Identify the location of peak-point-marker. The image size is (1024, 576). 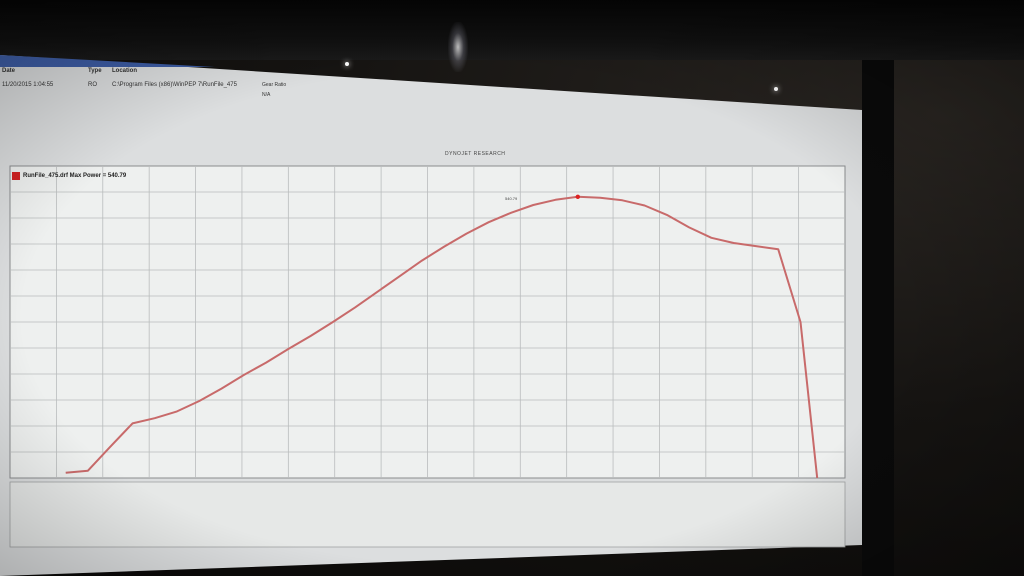
(577, 196).